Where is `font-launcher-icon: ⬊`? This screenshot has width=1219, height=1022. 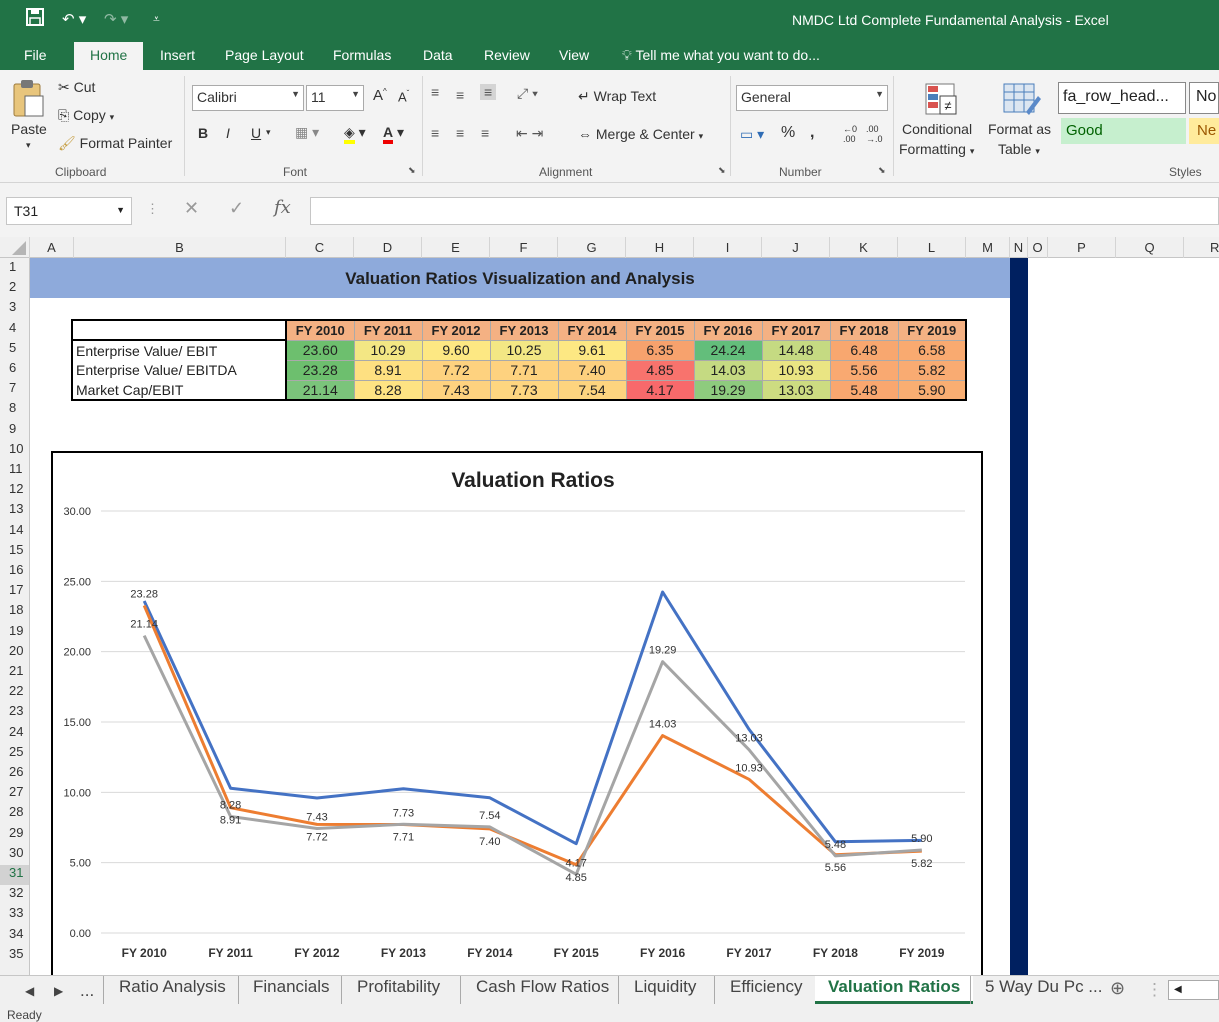
font-launcher-icon: ⬊ is located at coordinates (412, 170).